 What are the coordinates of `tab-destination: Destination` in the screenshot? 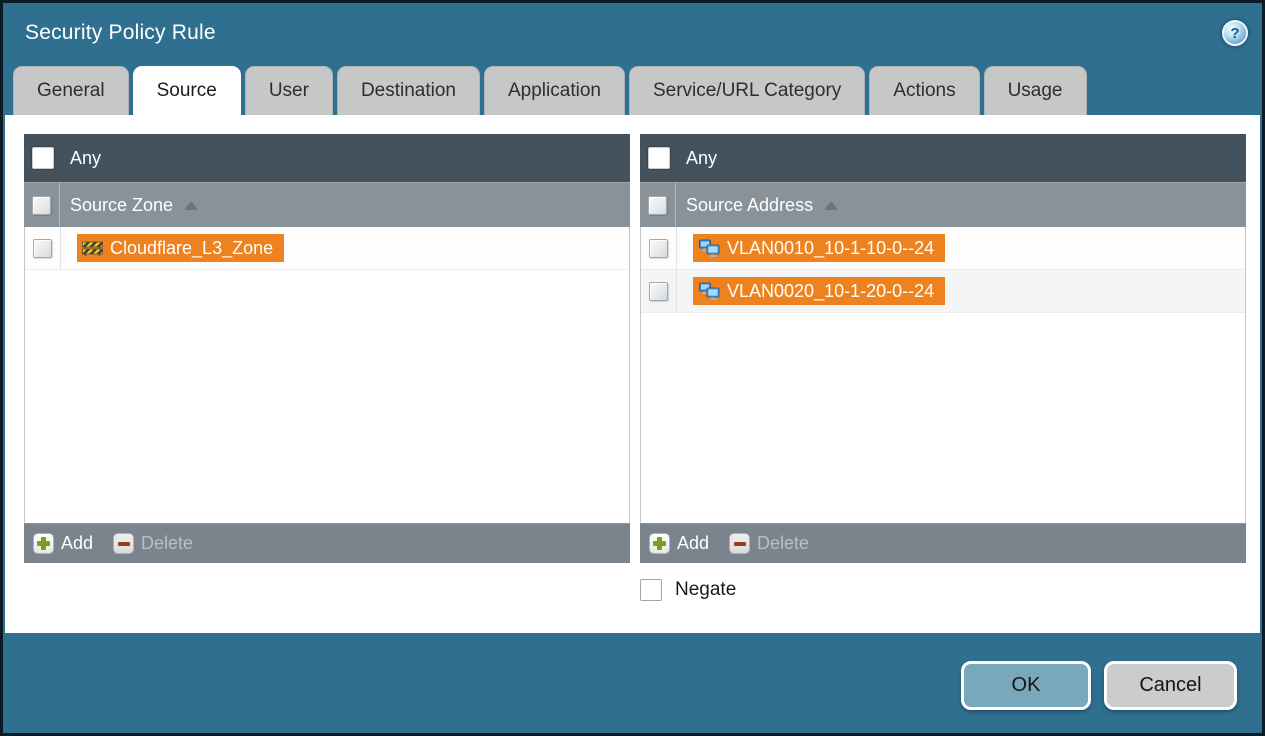 It's located at (408, 90).